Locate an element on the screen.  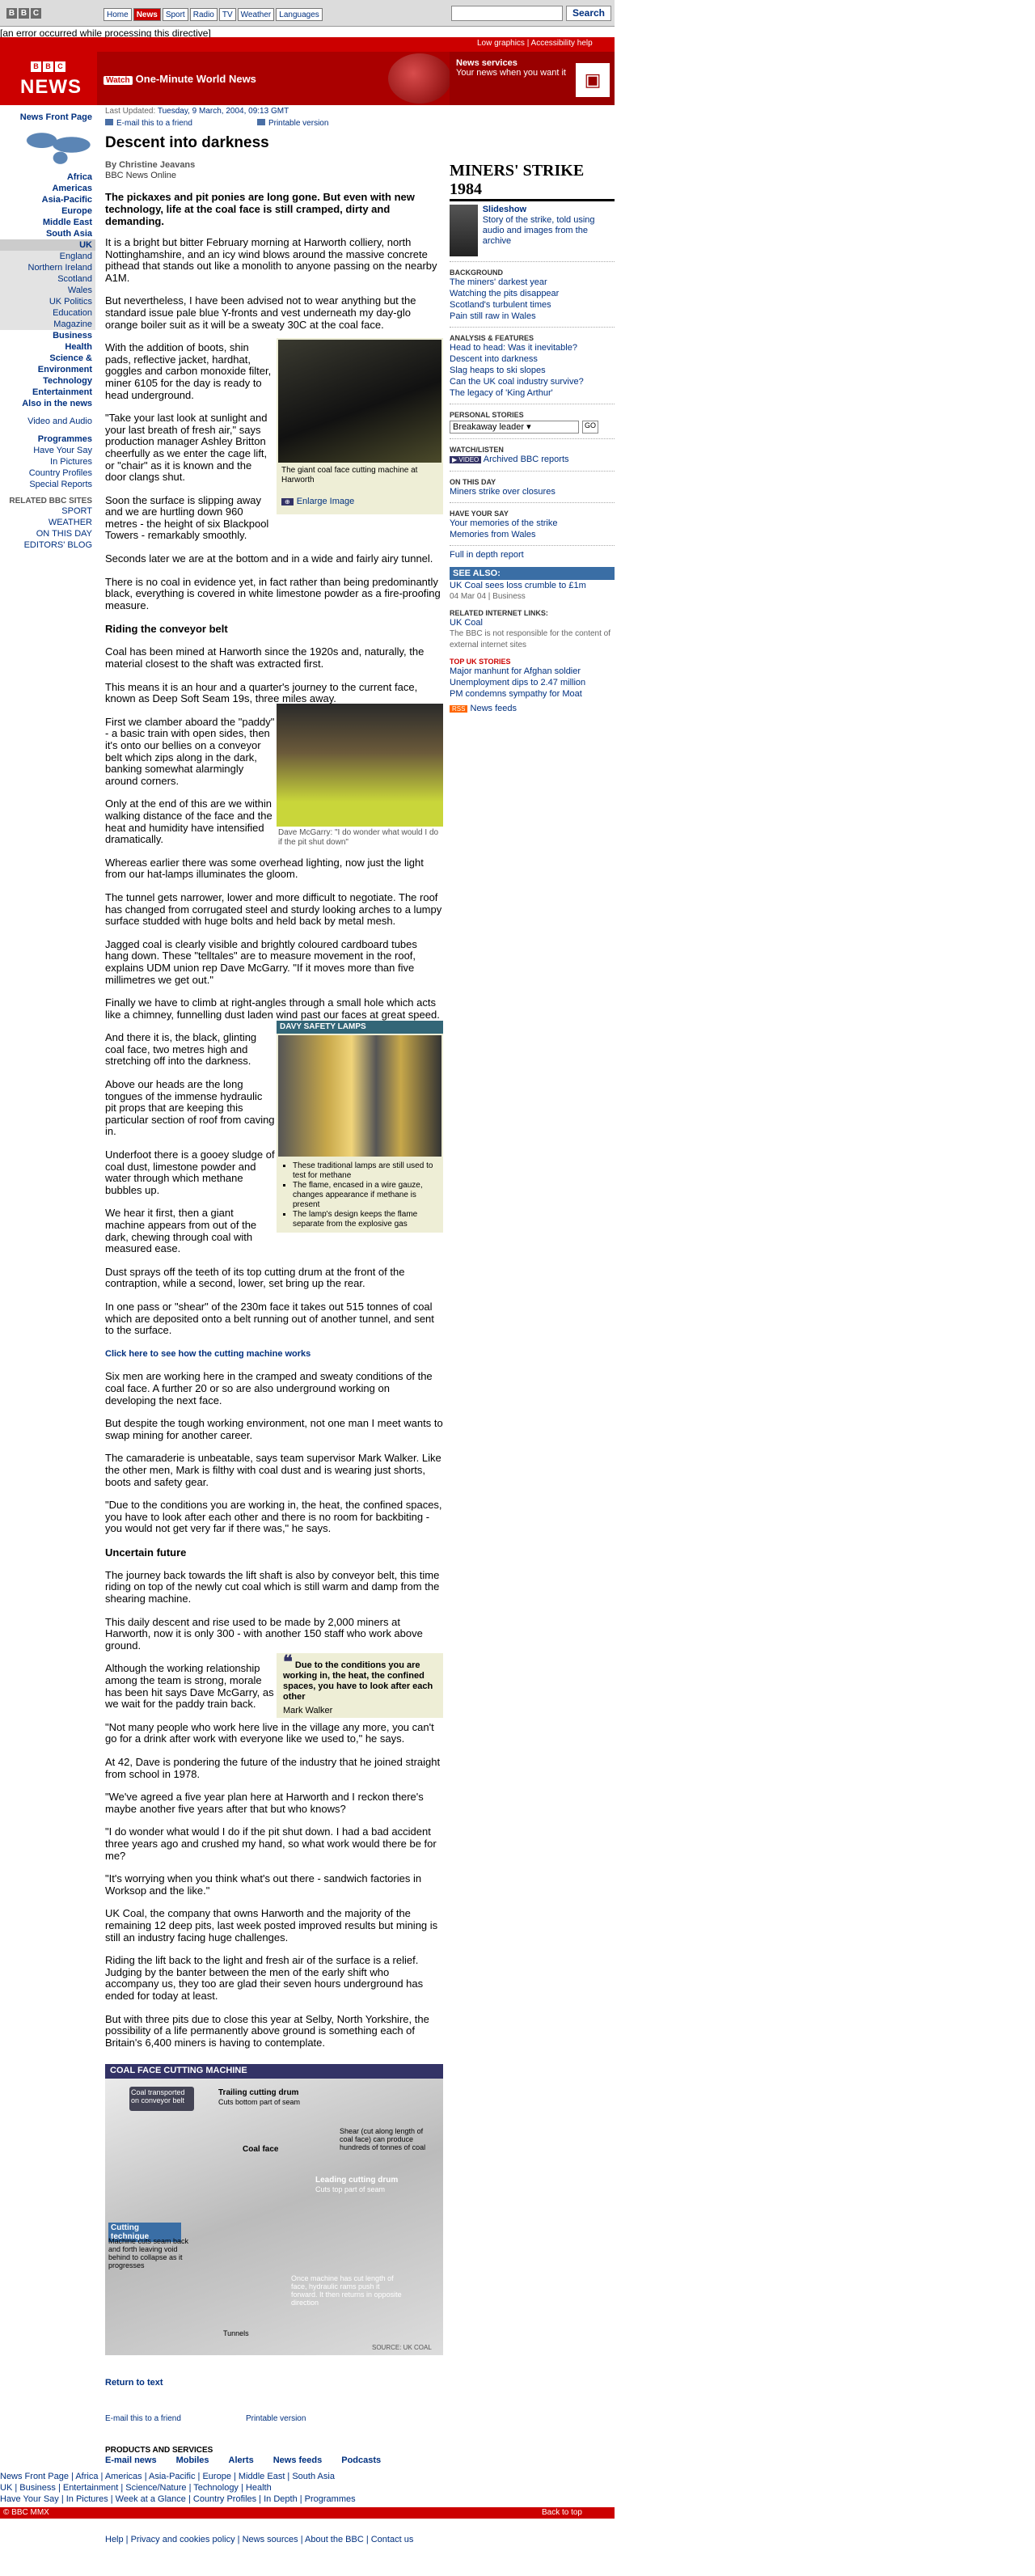
haveyoursay-link: Memories from Wales is located at coordinates (532, 534).